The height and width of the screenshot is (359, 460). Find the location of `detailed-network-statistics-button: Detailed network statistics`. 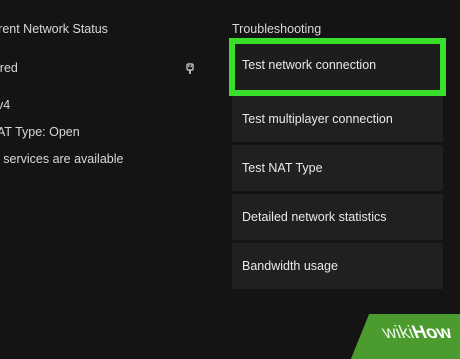

detailed-network-statistics-button: Detailed network statistics is located at coordinates (337, 217).